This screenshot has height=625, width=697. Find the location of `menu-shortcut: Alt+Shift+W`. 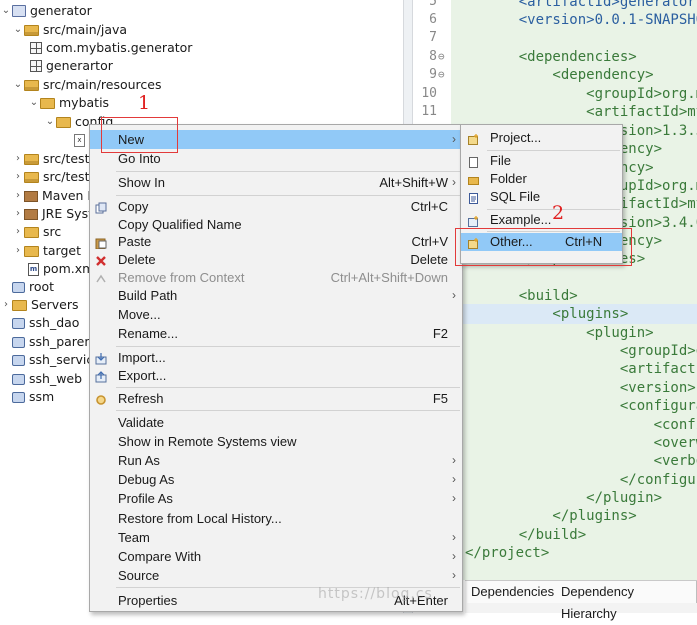

menu-shortcut: Alt+Shift+W is located at coordinates (413, 182).